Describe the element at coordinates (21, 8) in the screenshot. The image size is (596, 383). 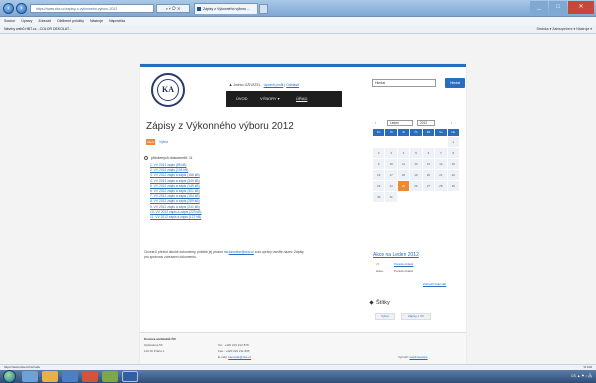
I see `forward-button: ›` at that location.